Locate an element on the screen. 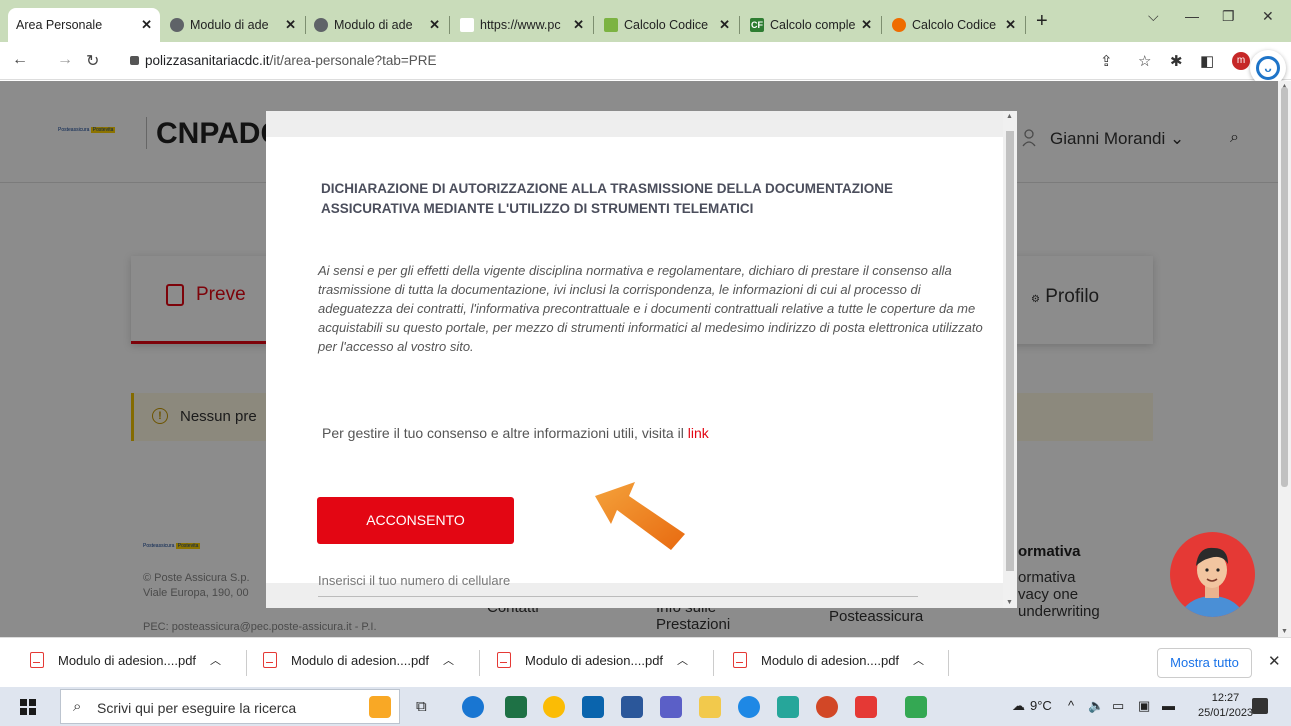 This screenshot has width=1291, height=726. consent-link: link is located at coordinates (698, 433).